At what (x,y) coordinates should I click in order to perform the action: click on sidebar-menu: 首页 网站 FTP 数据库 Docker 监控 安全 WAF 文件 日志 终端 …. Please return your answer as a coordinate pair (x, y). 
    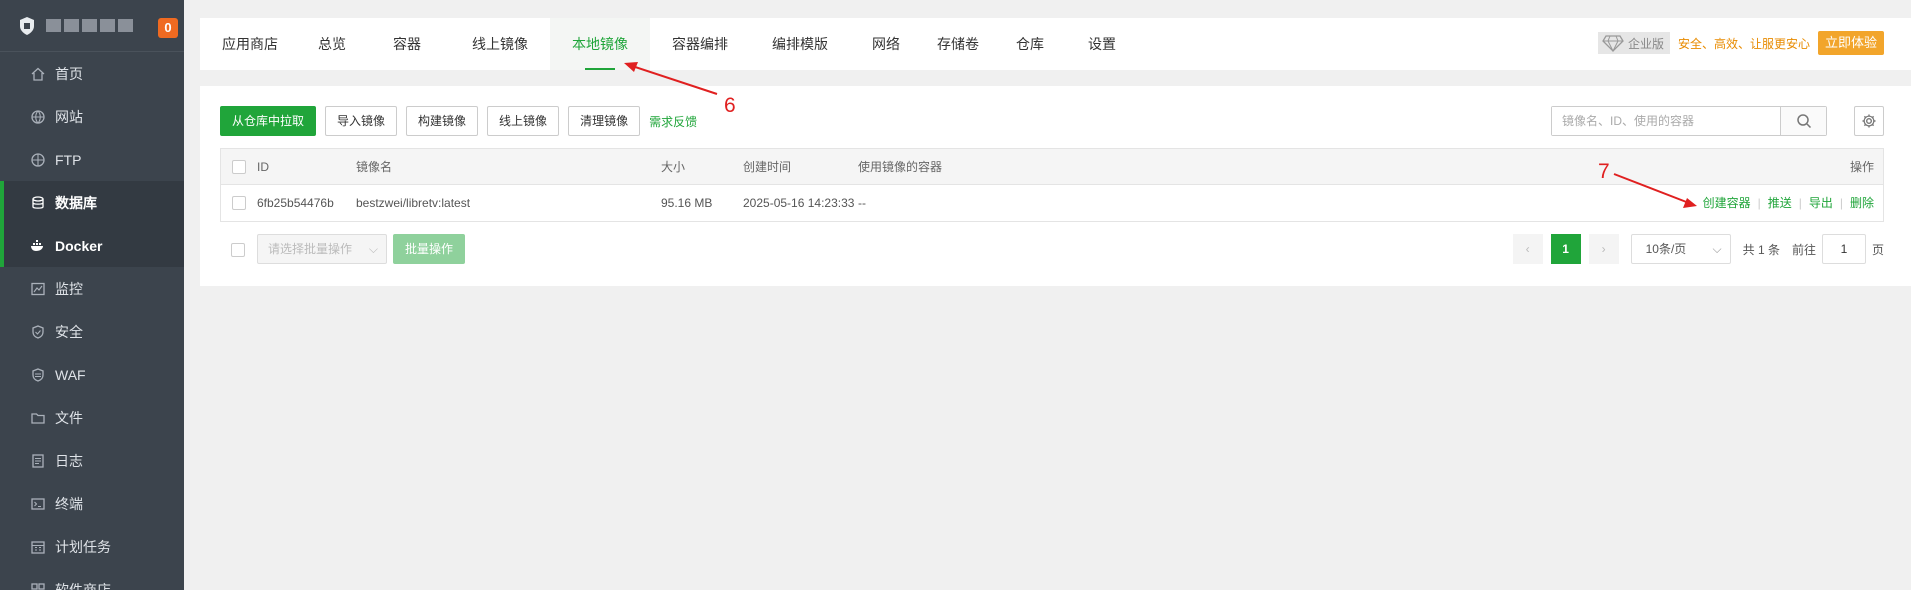
    Looking at the image, I should click on (92, 321).